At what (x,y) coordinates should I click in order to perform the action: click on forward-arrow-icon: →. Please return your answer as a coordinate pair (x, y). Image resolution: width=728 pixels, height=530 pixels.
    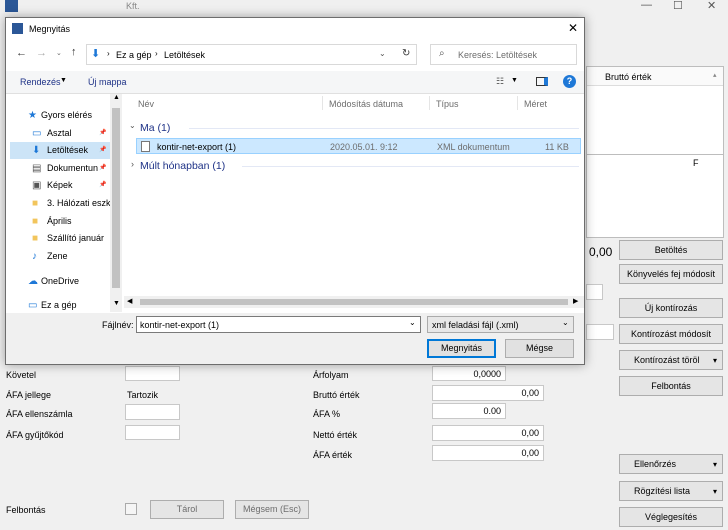
    Looking at the image, I should click on (41, 53).